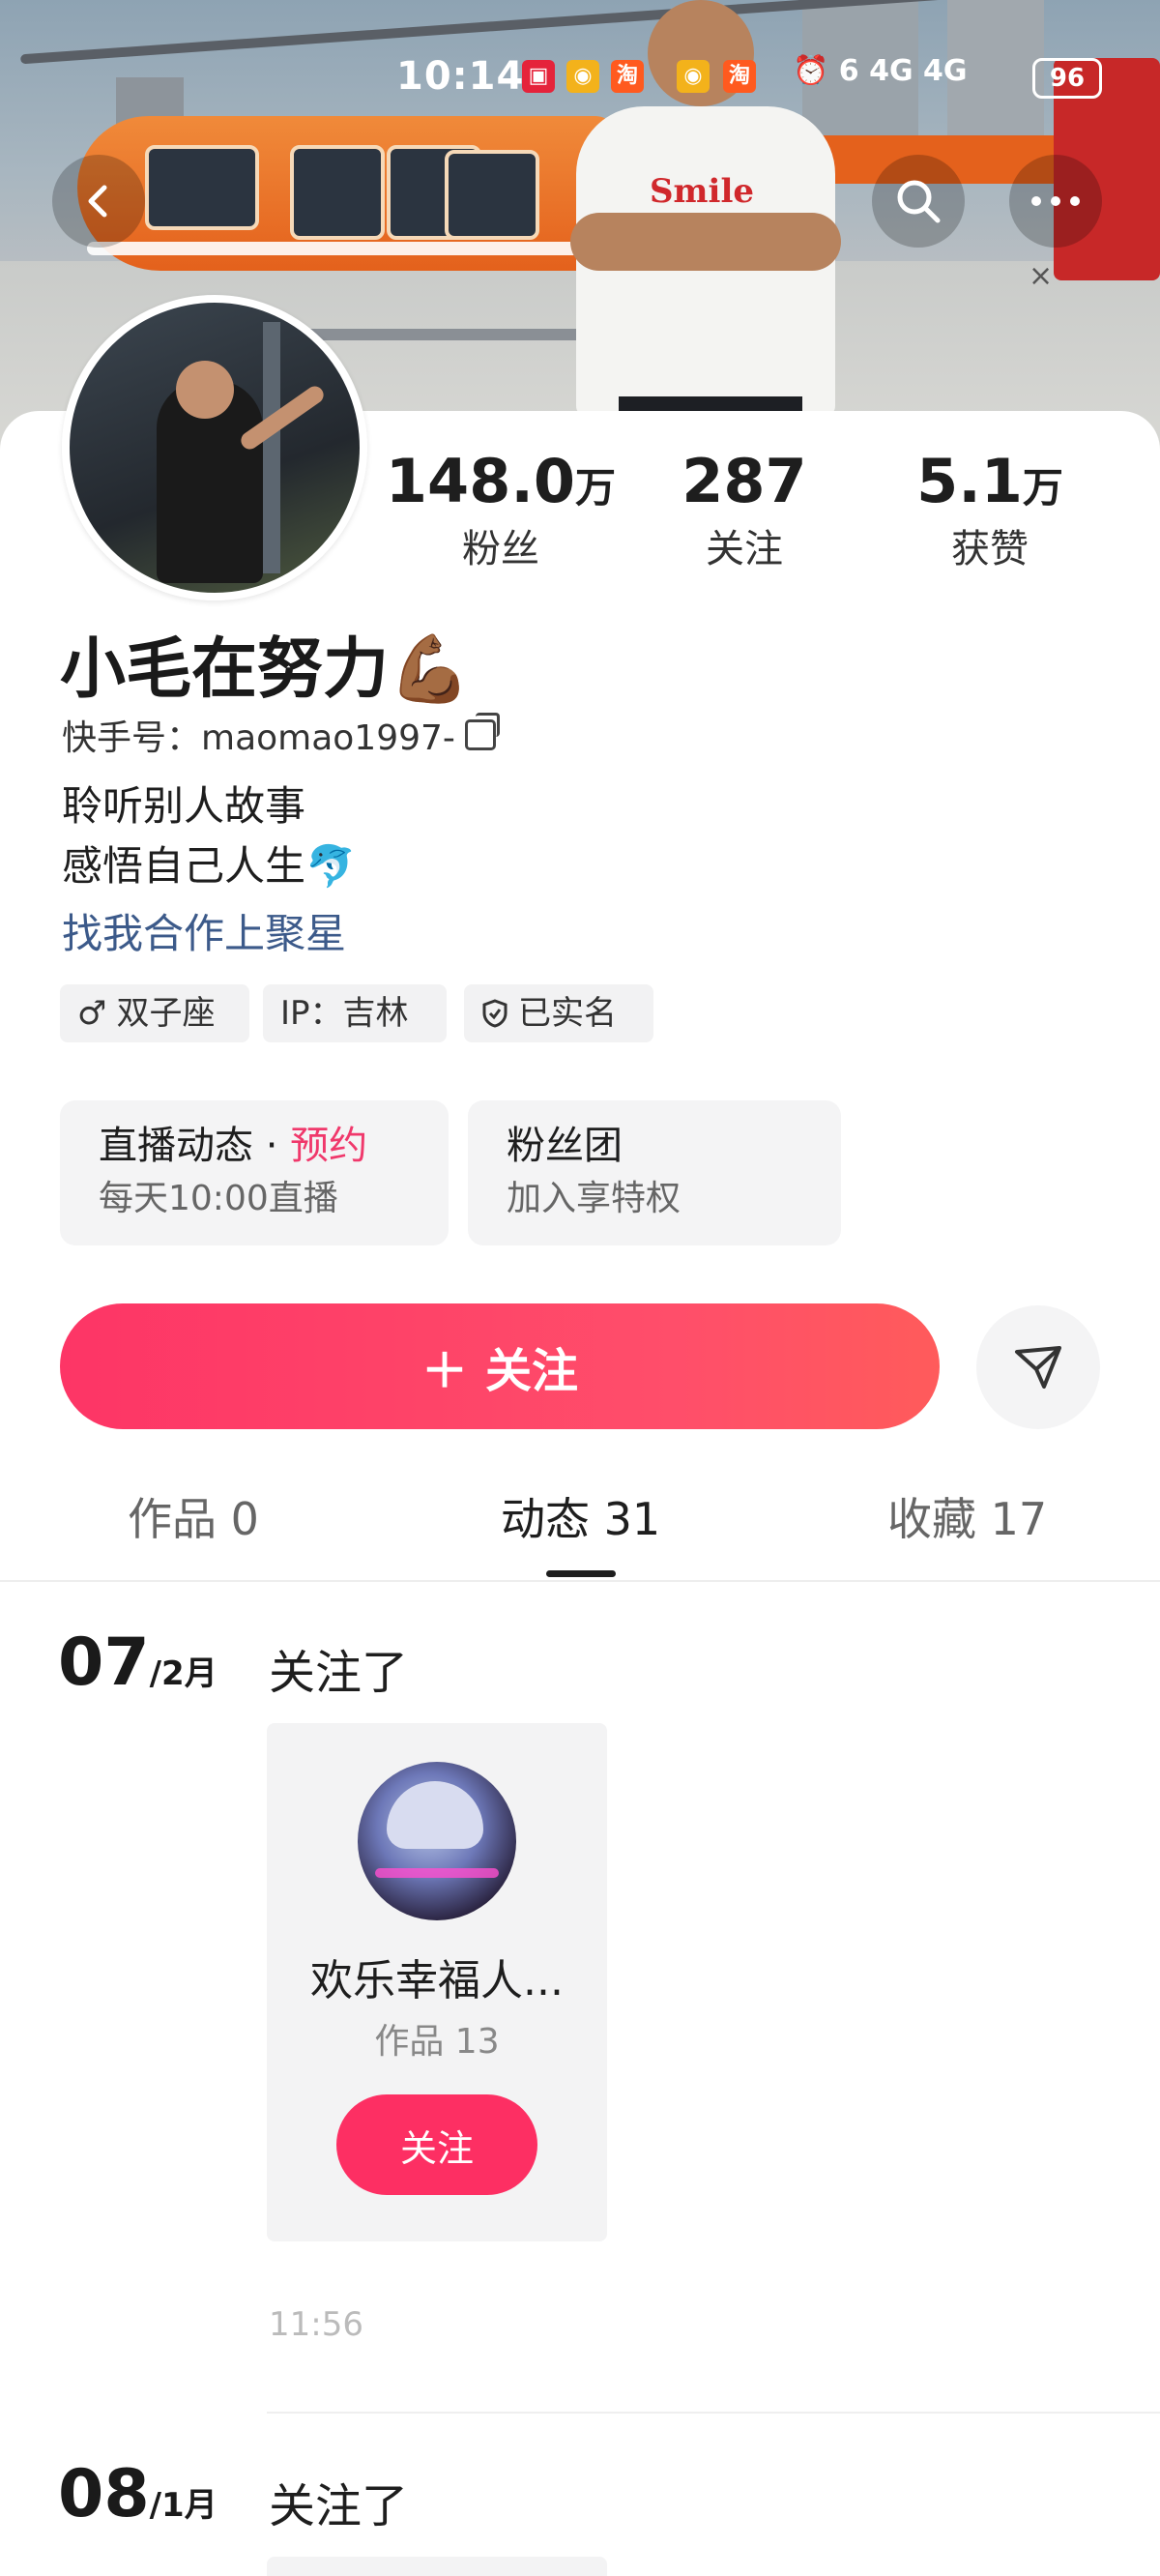 This screenshot has height=2576, width=1160. Describe the element at coordinates (316, 2324) in the screenshot. I see `feed-timestamp: 11:56` at that location.